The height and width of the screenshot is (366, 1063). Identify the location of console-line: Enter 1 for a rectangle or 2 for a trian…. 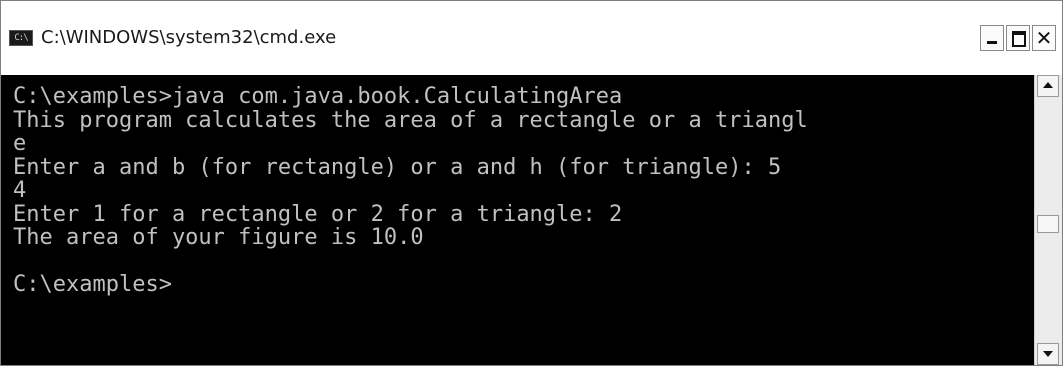
(318, 214).